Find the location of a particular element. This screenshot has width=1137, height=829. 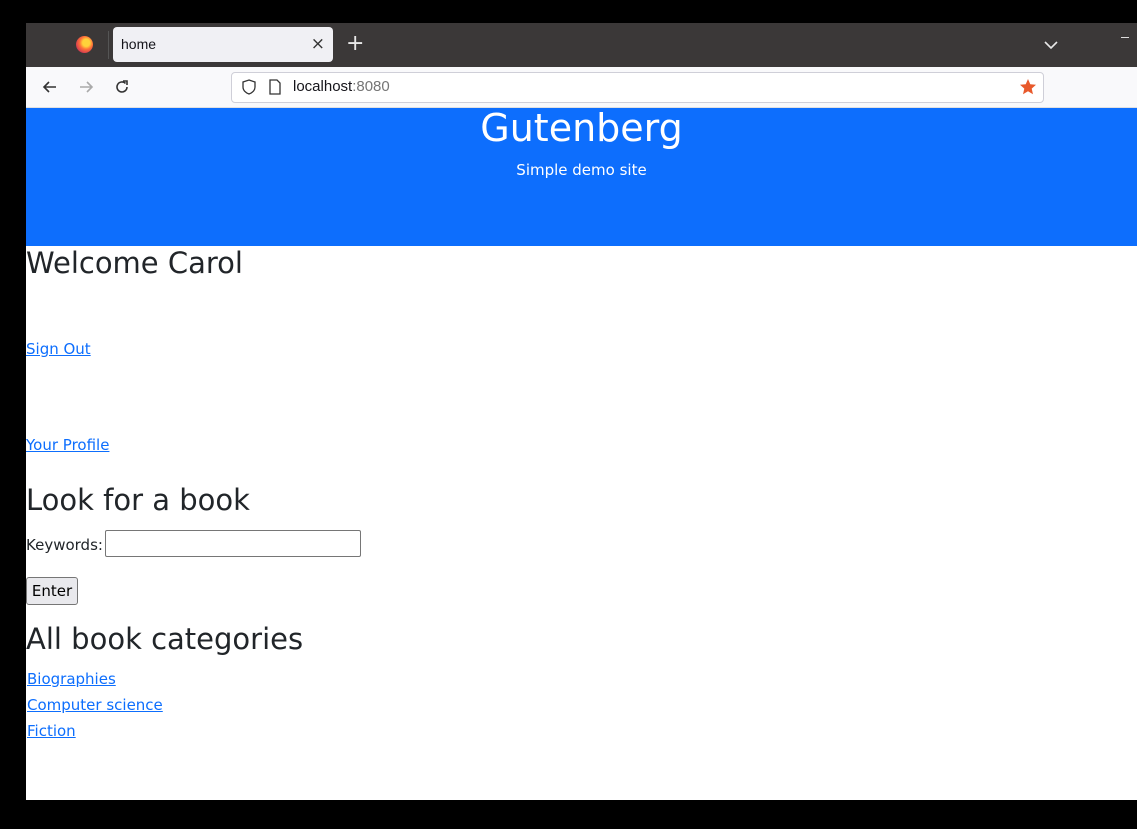

tab-separator is located at coordinates (108, 45).